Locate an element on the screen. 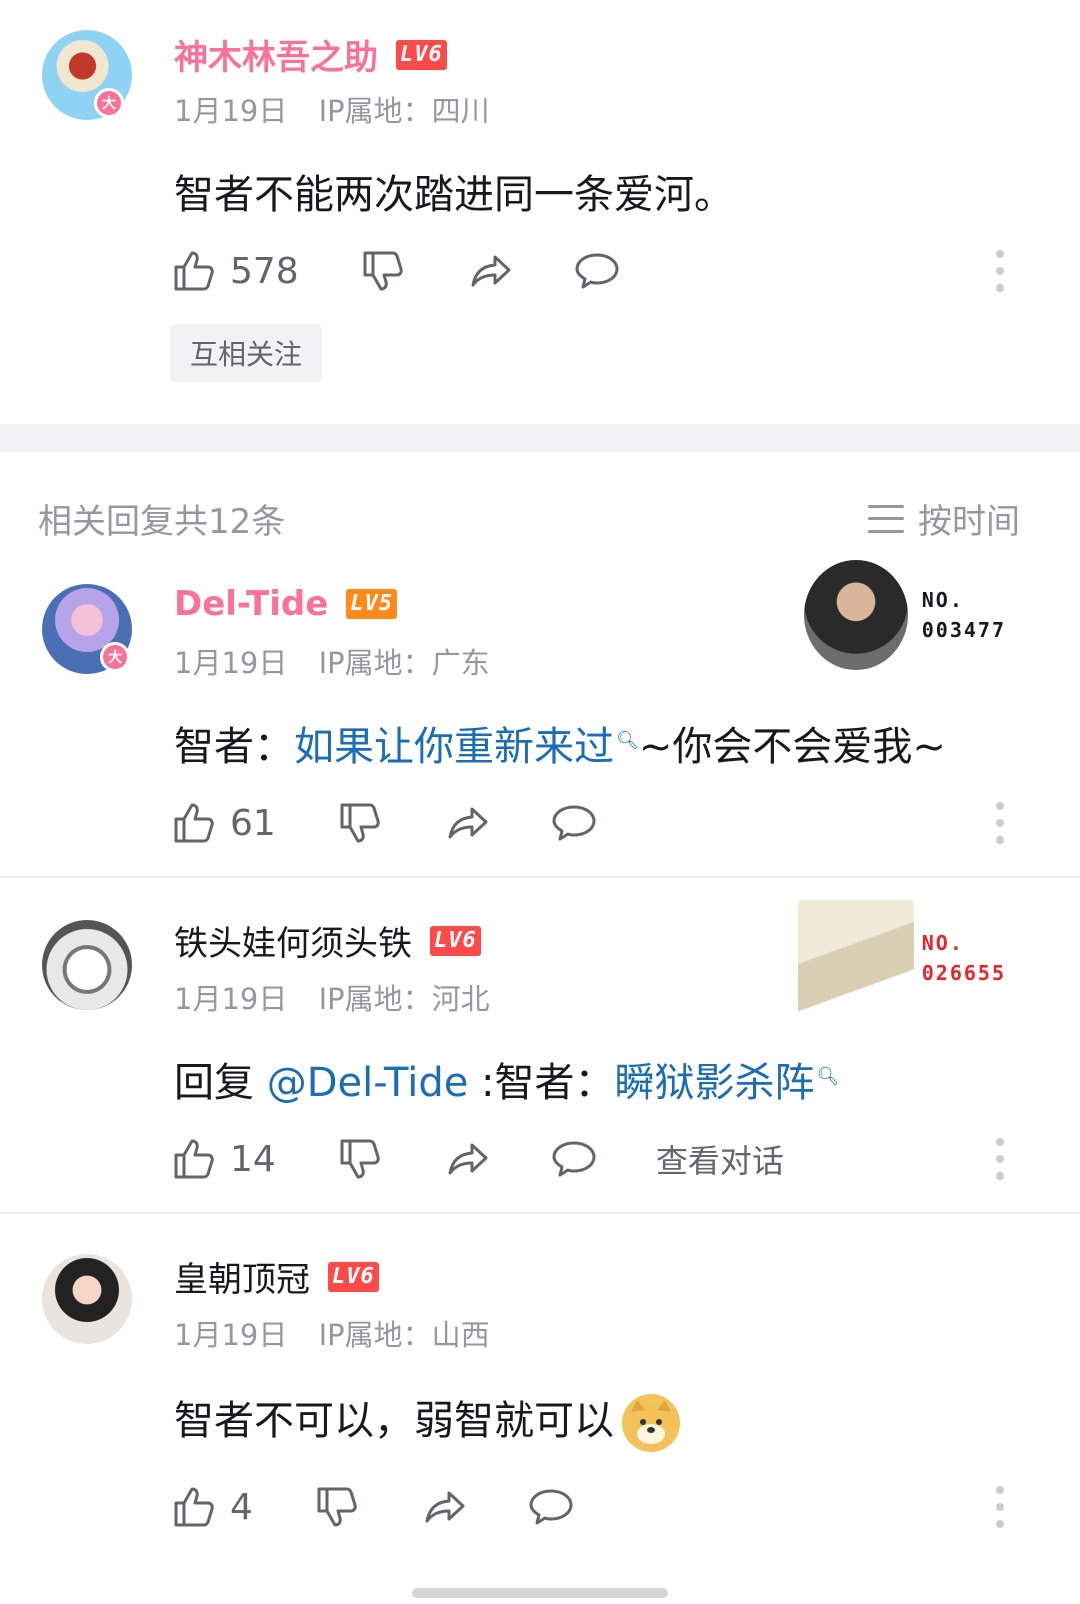 The height and width of the screenshot is (1604, 1080). ip-location: IP属地：四川 is located at coordinates (404, 111).